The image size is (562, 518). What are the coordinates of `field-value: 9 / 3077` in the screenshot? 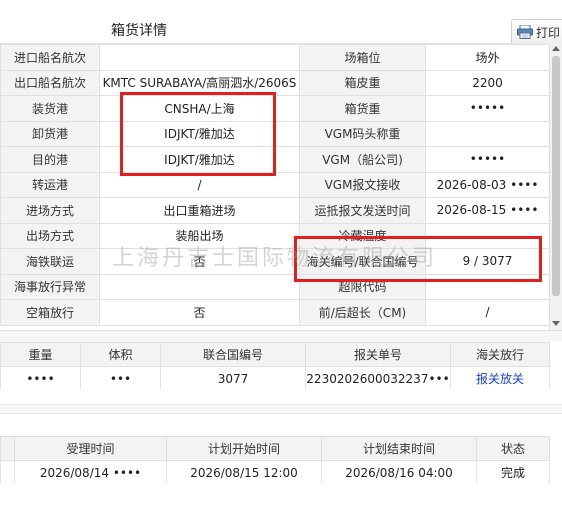 It's located at (487, 261).